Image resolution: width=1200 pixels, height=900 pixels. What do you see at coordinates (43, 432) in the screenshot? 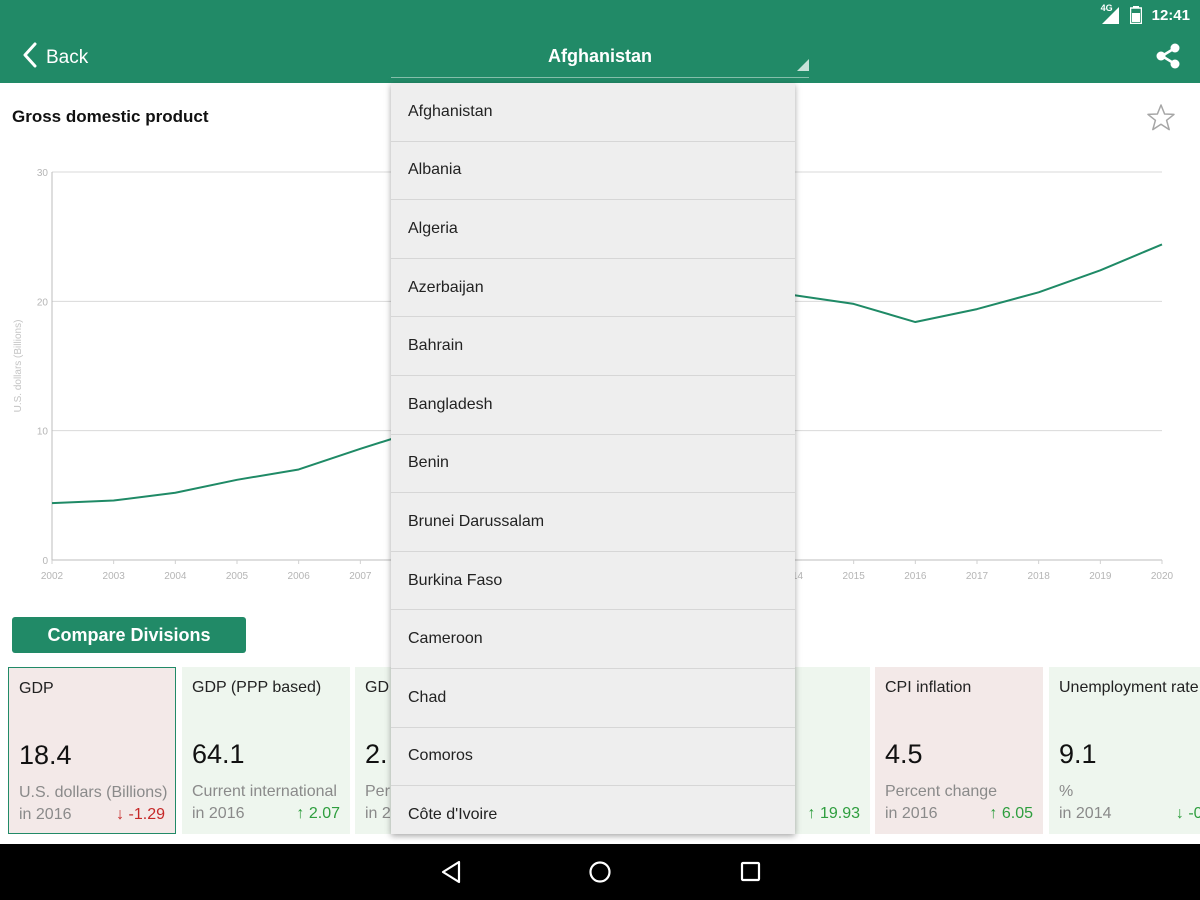
I see `y-tick-label: 10` at bounding box center [43, 432].